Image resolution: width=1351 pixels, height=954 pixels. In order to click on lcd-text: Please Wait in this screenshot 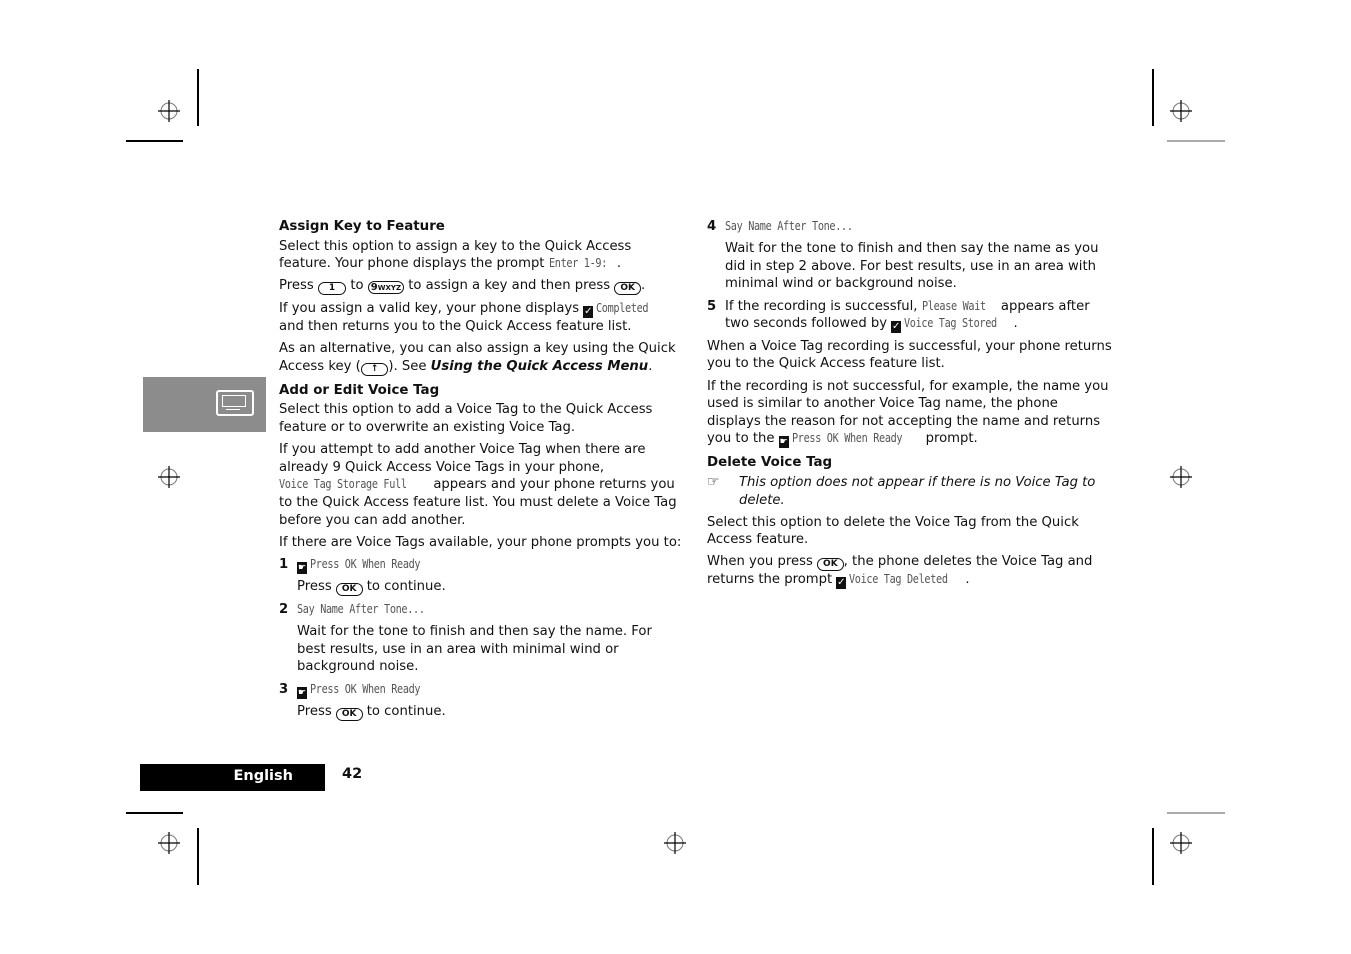, I will do `click(953, 305)`.